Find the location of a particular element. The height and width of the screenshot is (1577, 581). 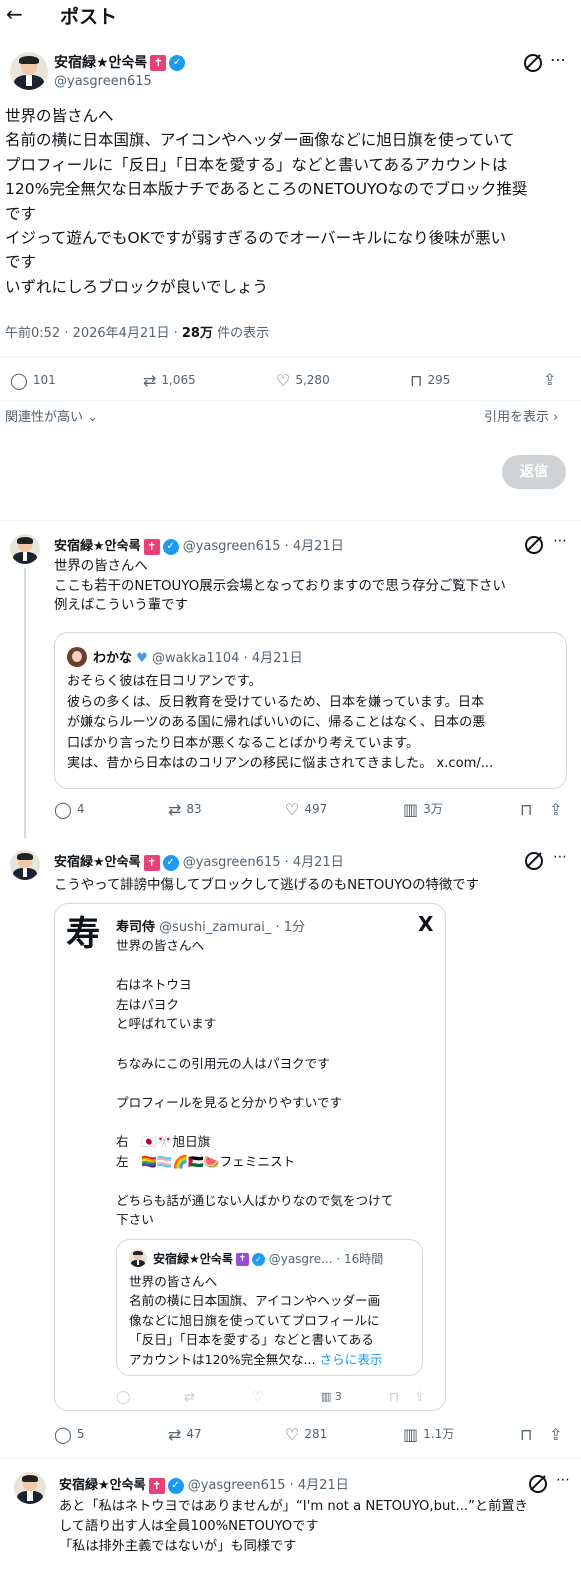

embed-line: 右はネトウヨ is located at coordinates (154, 985).